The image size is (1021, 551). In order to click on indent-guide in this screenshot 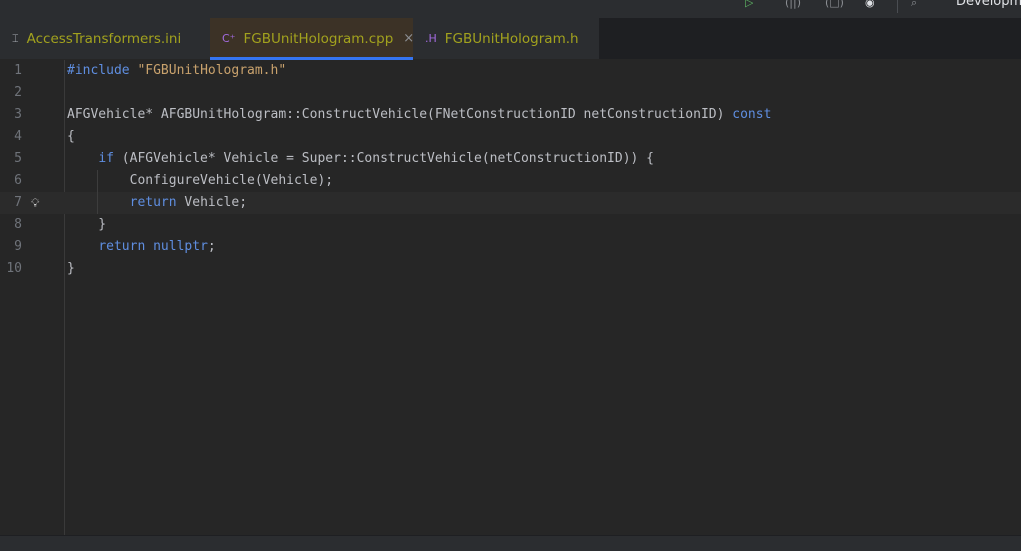, I will do `click(97, 192)`.